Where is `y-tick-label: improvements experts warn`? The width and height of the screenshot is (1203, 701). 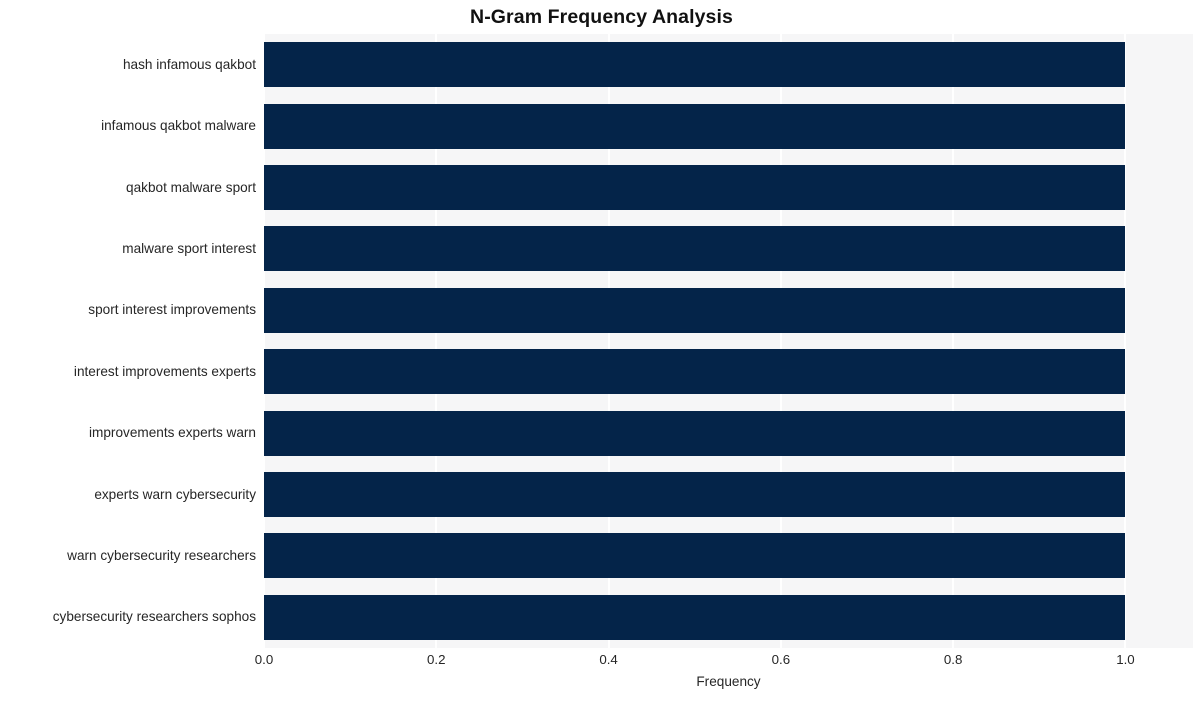
y-tick-label: improvements experts warn is located at coordinates (172, 433).